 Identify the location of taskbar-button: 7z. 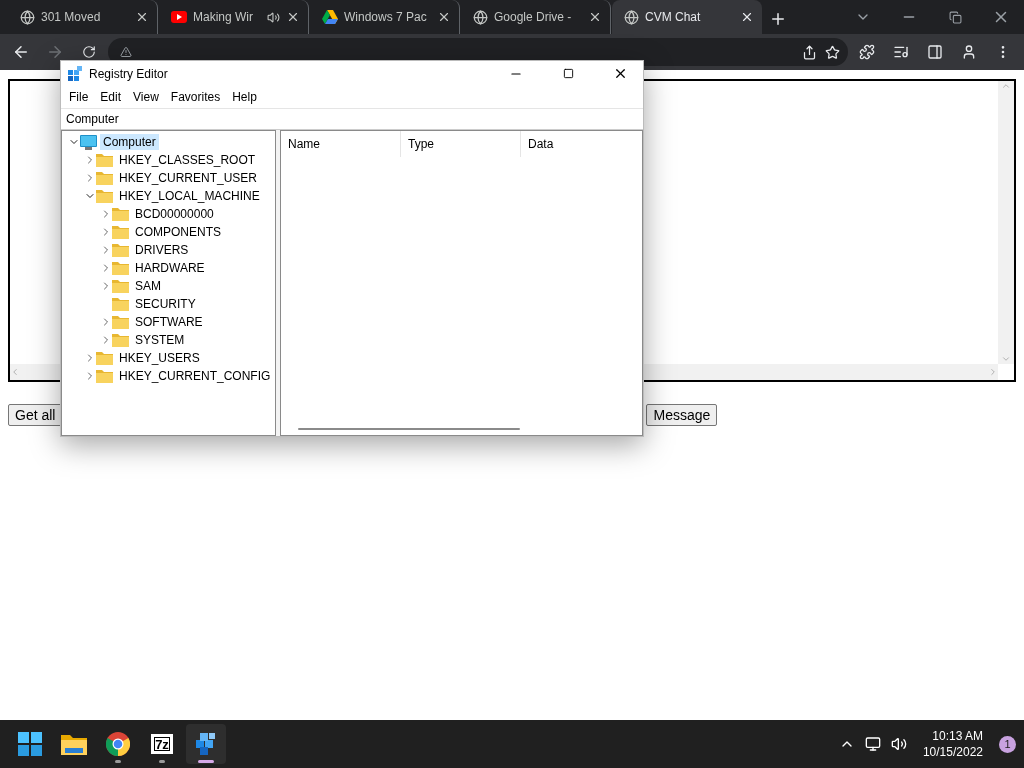
(162, 744).